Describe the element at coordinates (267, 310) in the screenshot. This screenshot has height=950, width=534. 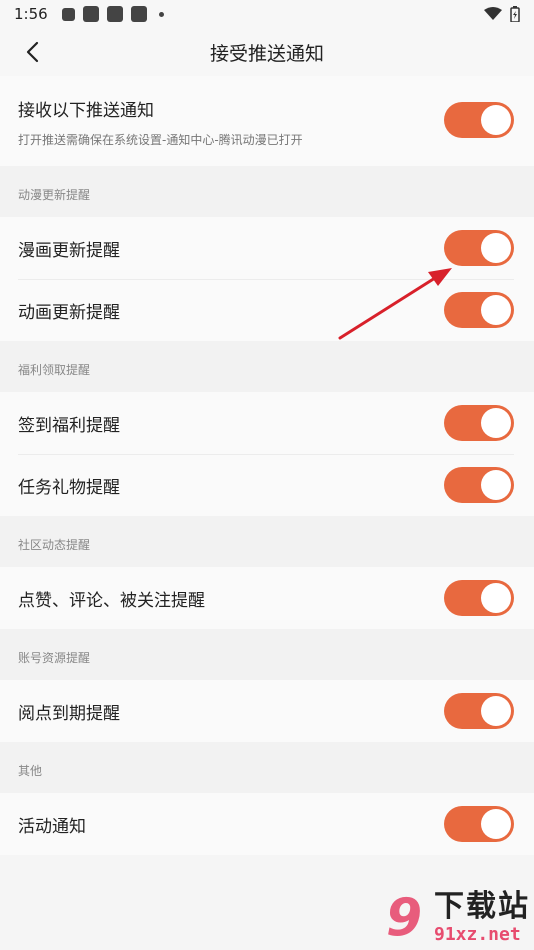
I see `setting-row-animation-update: 动画更新提醒` at that location.